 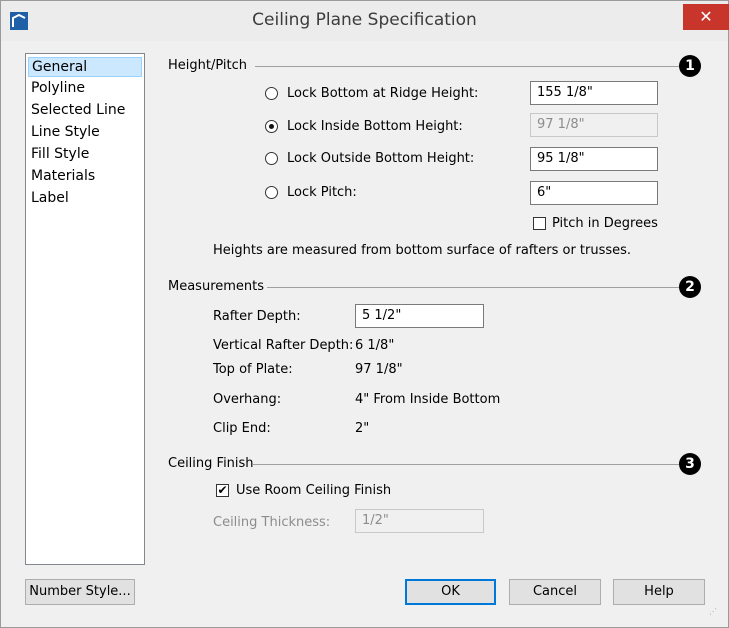 I want to click on lock-pitch-radio, so click(x=271, y=192).